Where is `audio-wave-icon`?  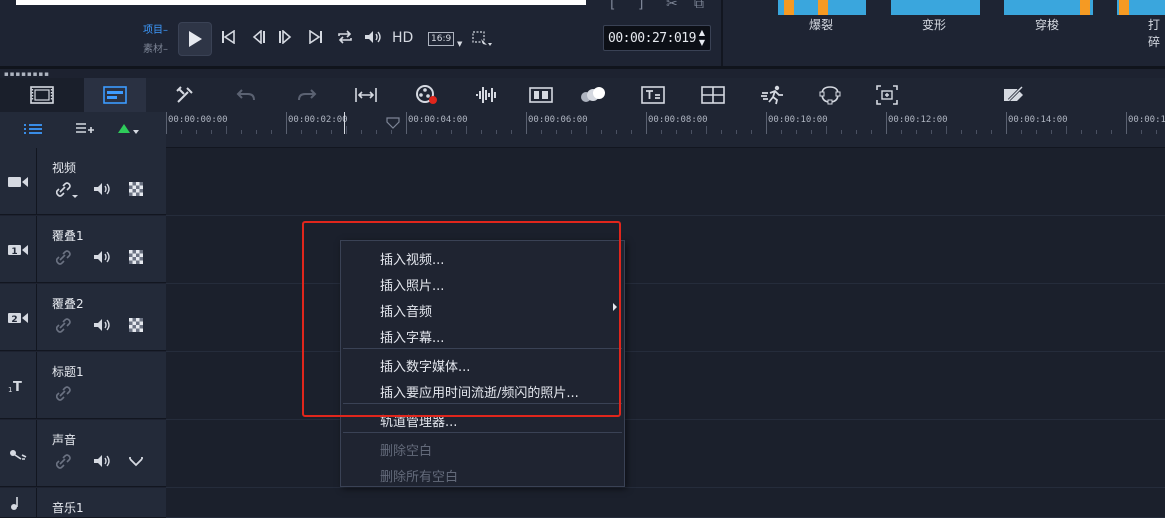 audio-wave-icon is located at coordinates (486, 95).